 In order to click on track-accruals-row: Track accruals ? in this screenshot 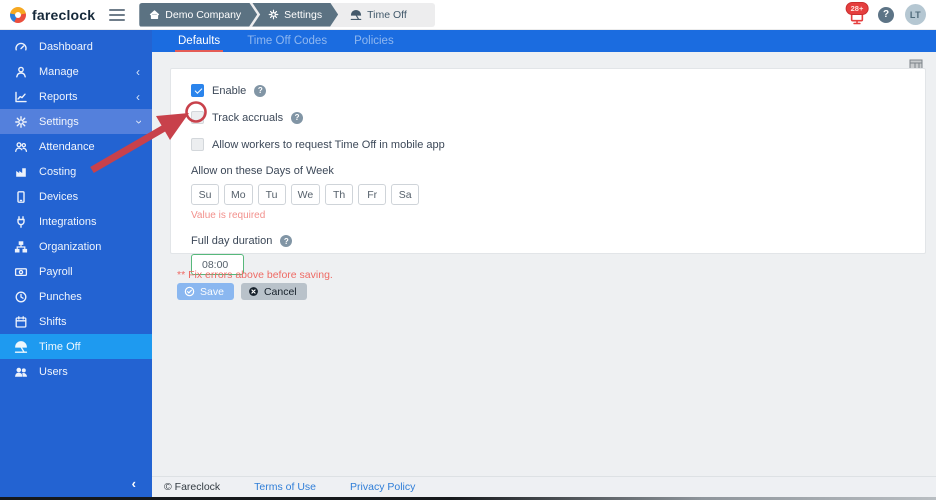, I will do `click(548, 117)`.